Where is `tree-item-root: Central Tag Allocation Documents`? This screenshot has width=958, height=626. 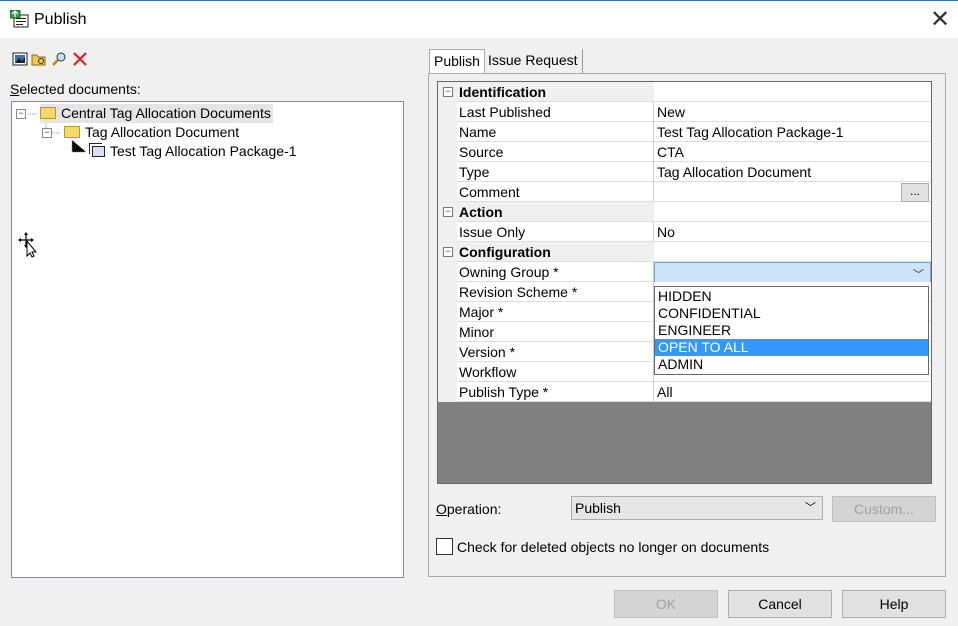
tree-item-root: Central Tag Allocation Documents is located at coordinates (156, 113).